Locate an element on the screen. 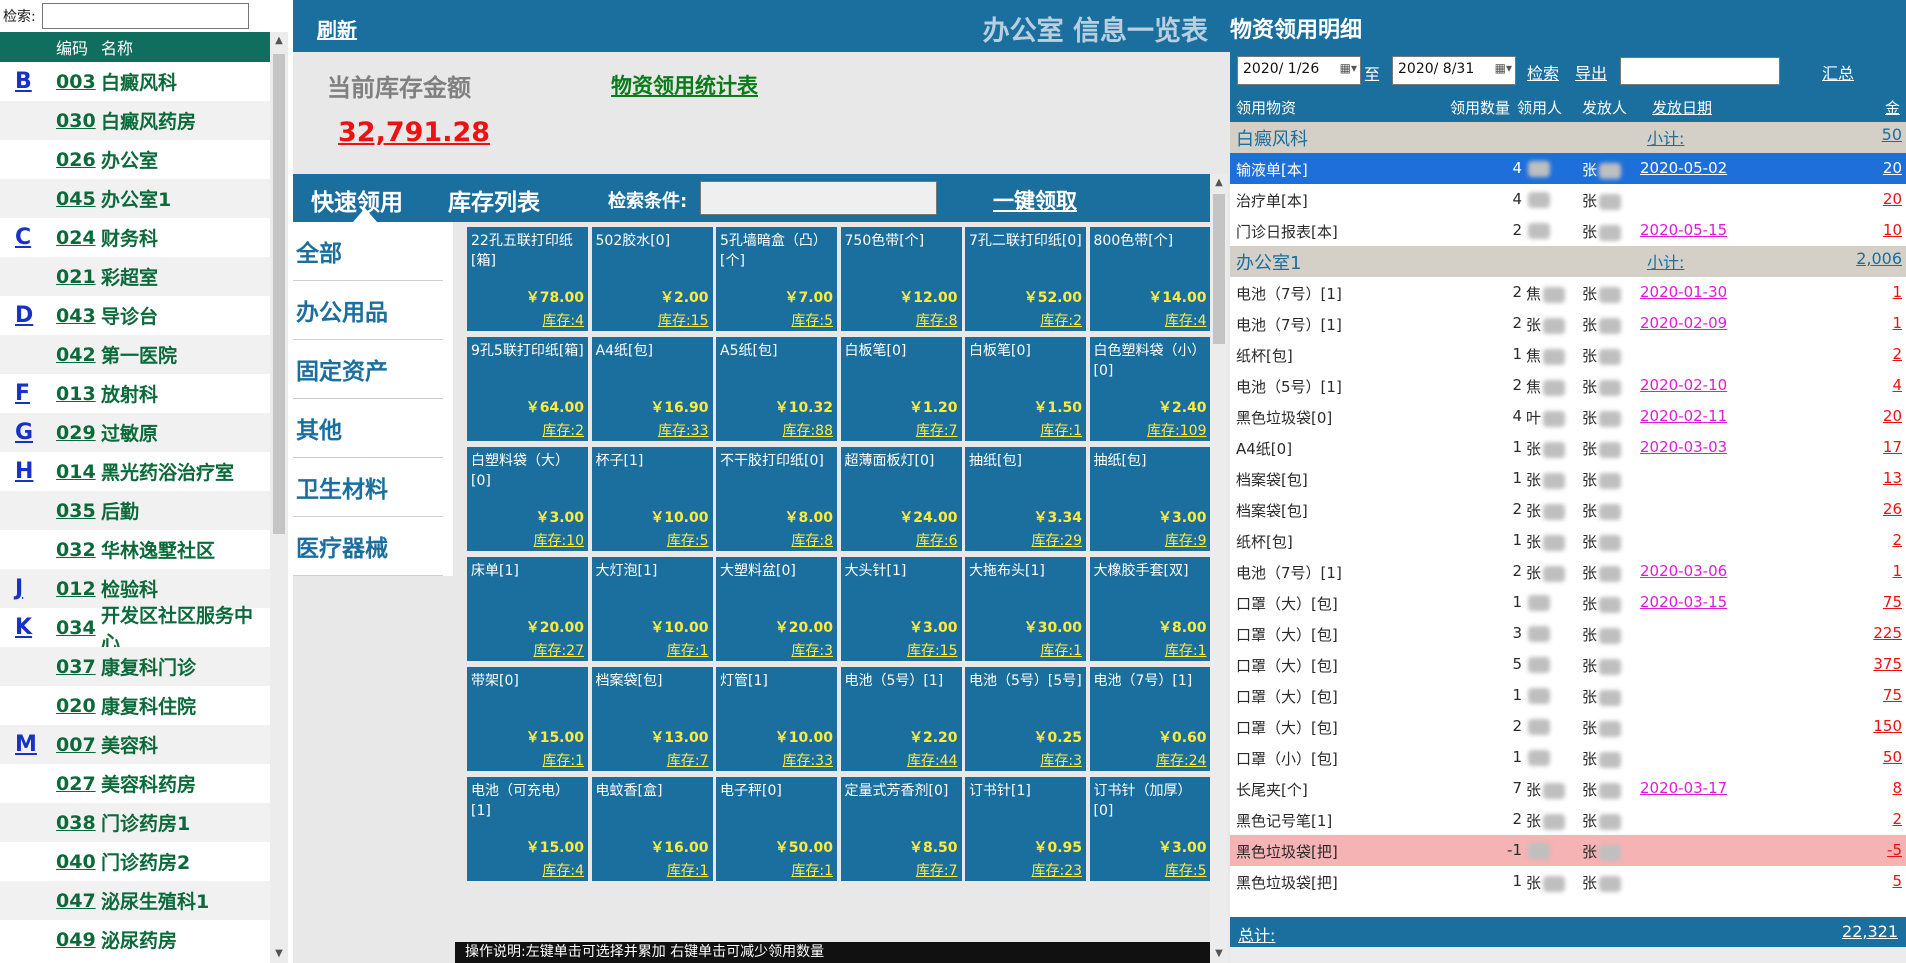  amount-link: 225 is located at coordinates (1887, 633).